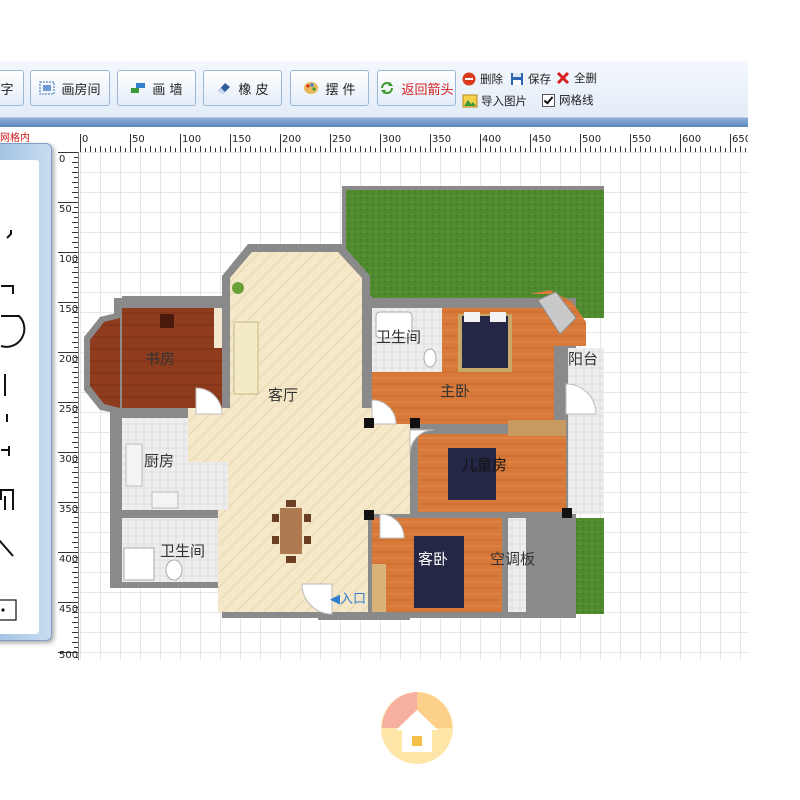 The height and width of the screenshot is (800, 800). What do you see at coordinates (340, 90) in the screenshot?
I see `furniture-label: 摆 件` at bounding box center [340, 90].